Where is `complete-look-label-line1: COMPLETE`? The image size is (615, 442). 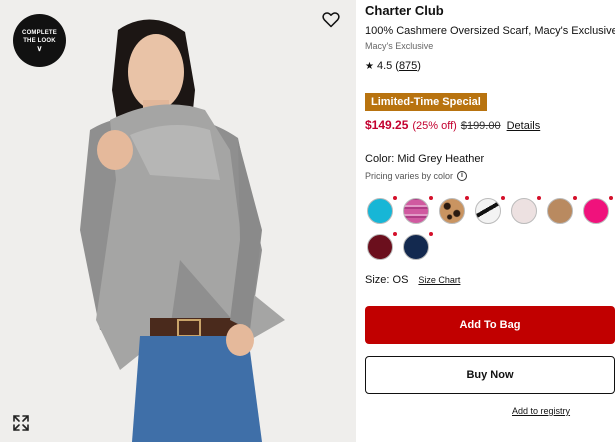
complete-look-label-line1: COMPLETE is located at coordinates (39, 33).